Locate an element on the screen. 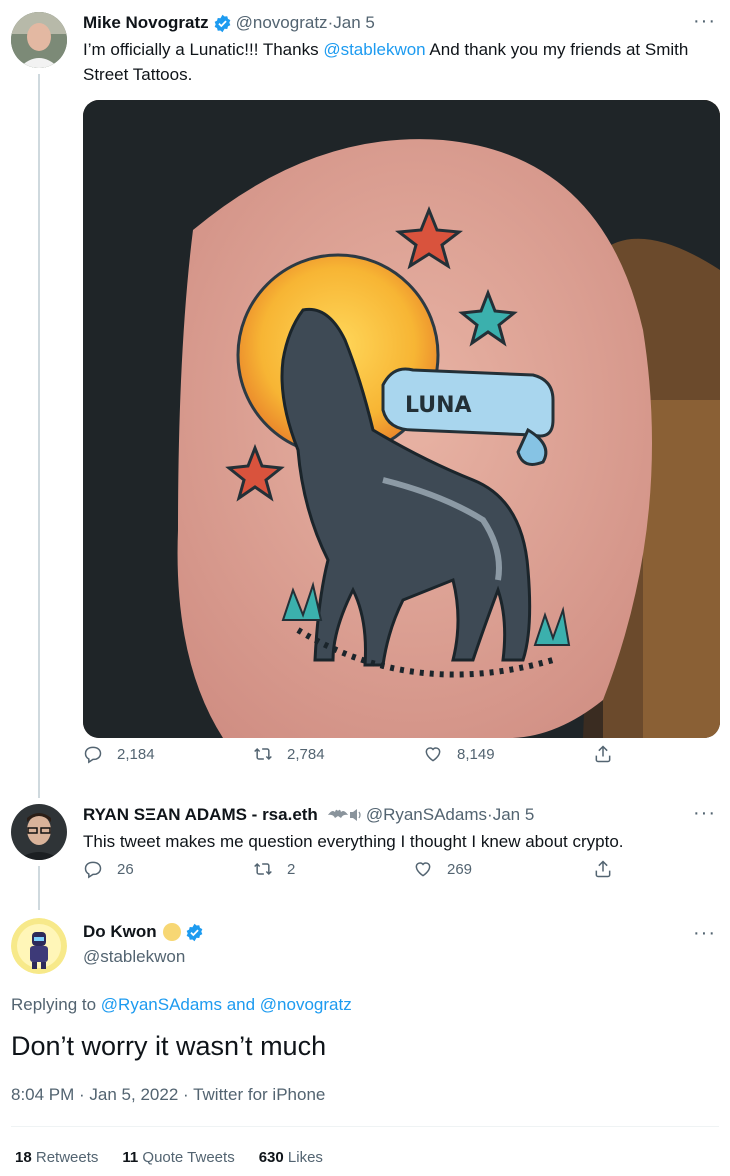 The image size is (730, 1176). retweets-label: Retweets is located at coordinates (65, 1157).